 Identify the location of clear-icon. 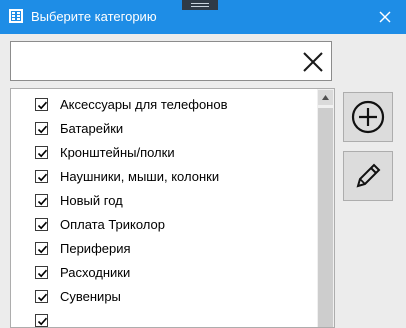
(313, 62).